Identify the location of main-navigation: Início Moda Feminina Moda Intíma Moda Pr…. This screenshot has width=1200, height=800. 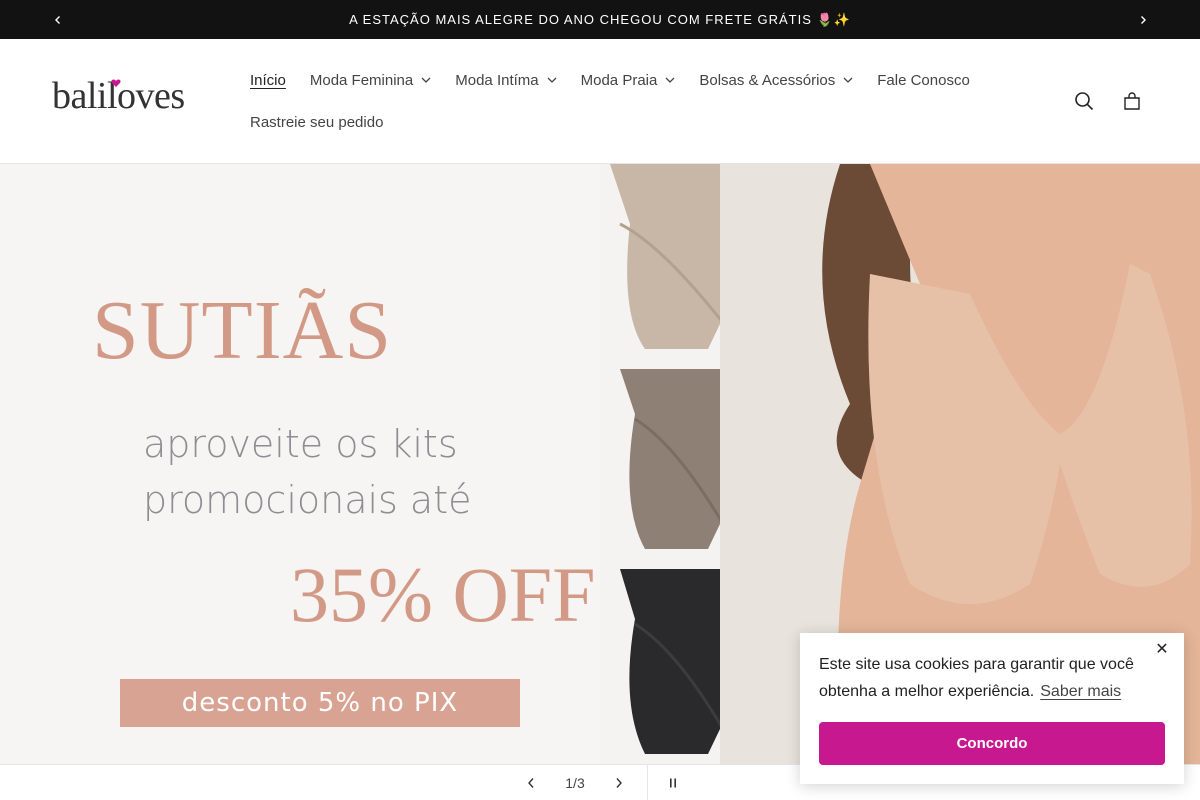
(638, 101).